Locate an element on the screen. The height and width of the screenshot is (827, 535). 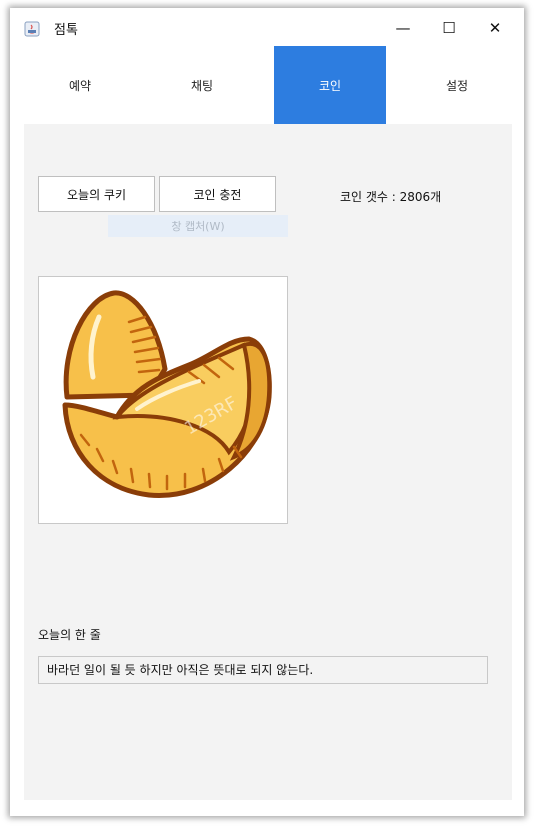
window-capture-tooltip: 창 캡처(W) is located at coordinates (198, 226).